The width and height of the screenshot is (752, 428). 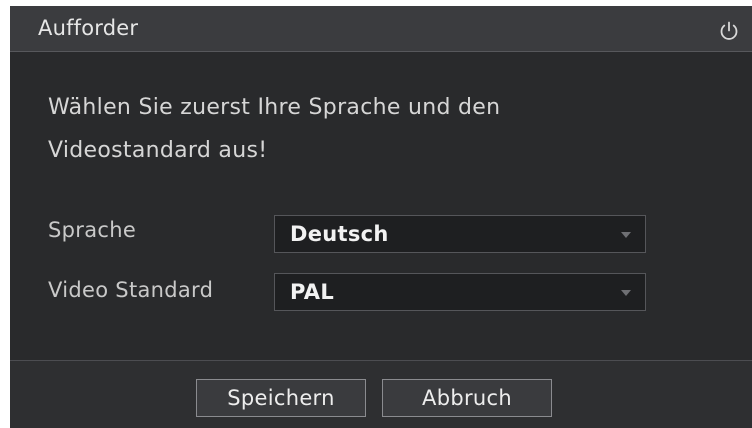 What do you see at coordinates (729, 31) in the screenshot?
I see `power-icon` at bounding box center [729, 31].